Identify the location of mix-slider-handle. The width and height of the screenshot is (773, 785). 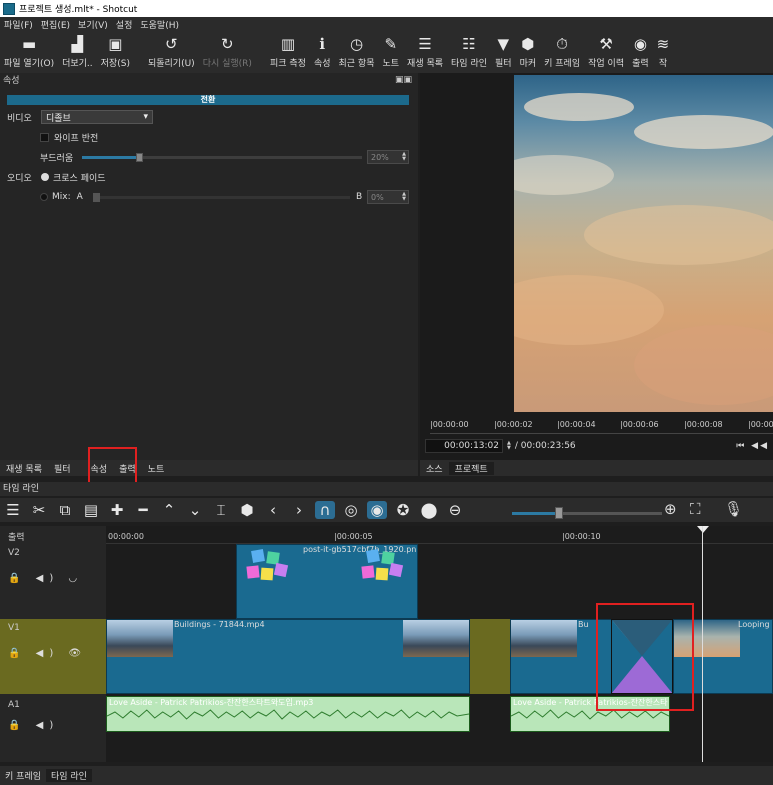
(96, 197).